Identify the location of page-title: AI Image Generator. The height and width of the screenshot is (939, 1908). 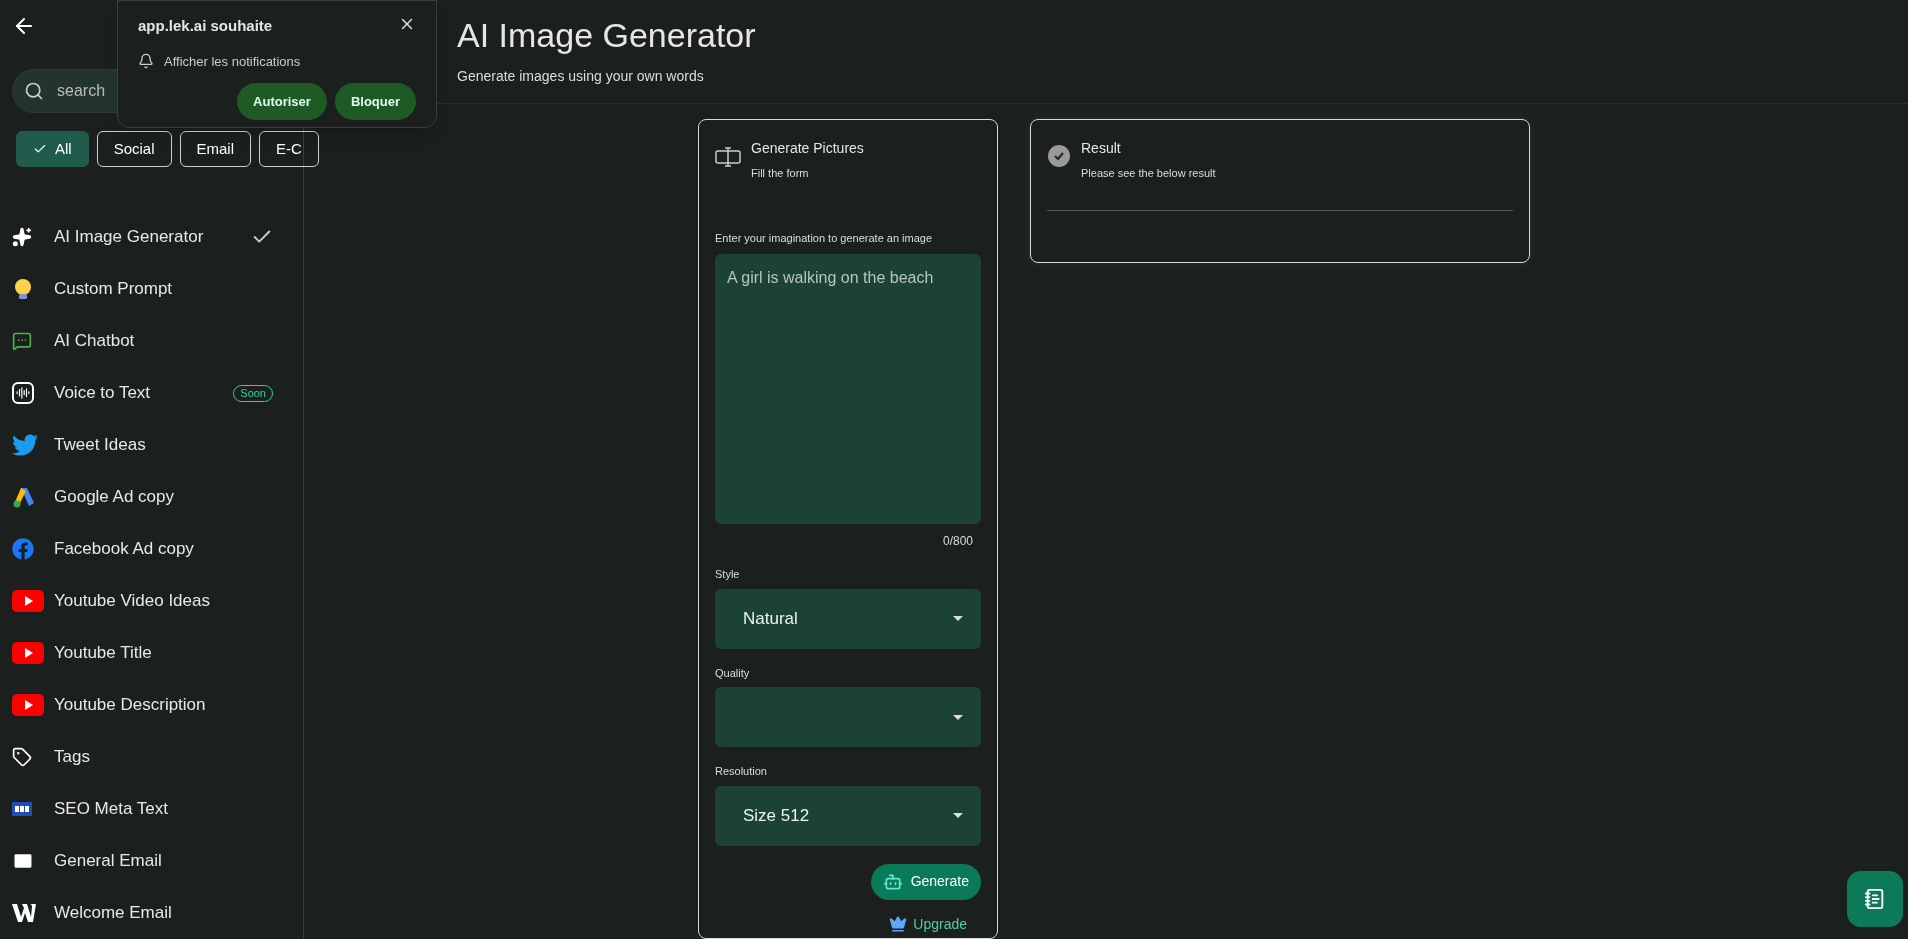
(607, 35).